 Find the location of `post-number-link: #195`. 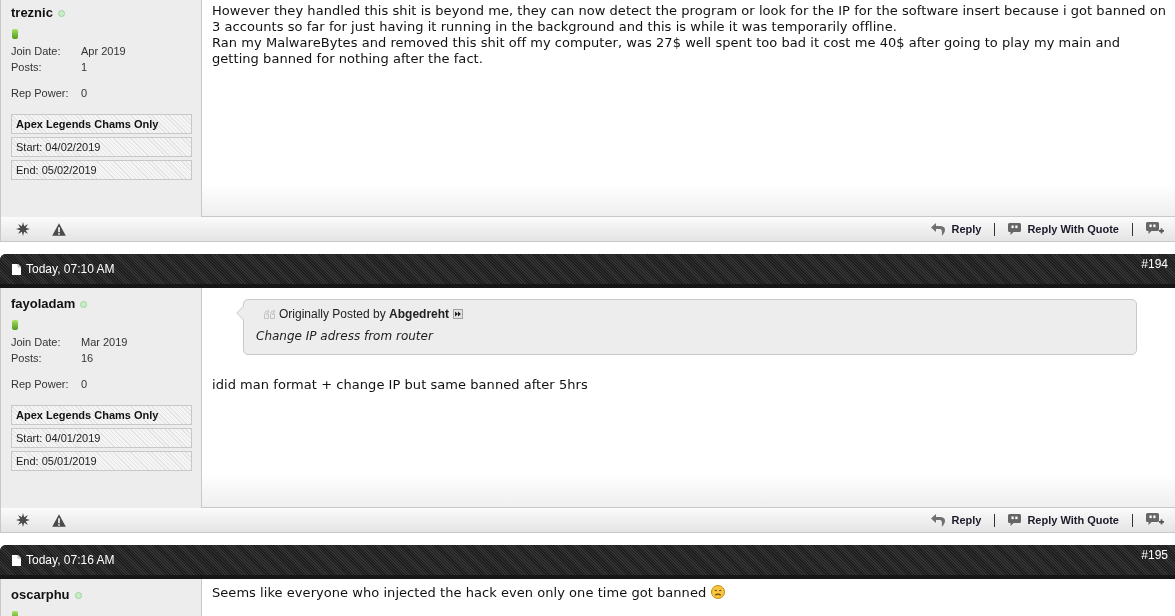

post-number-link: #195 is located at coordinates (1154, 555).